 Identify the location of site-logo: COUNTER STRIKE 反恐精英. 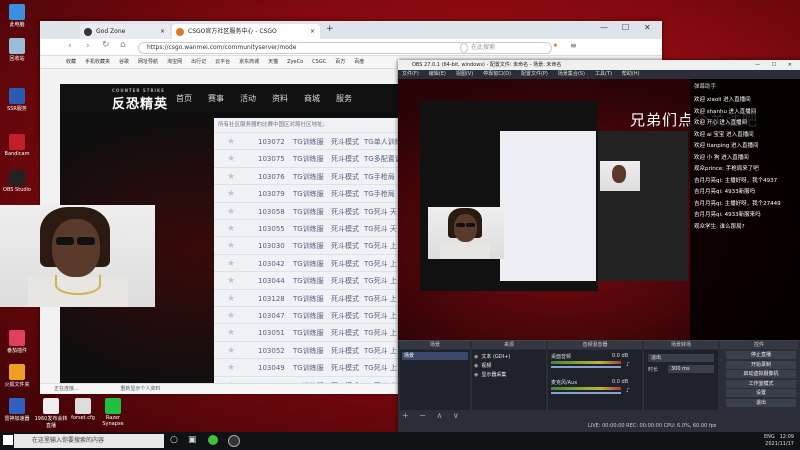
(140, 100).